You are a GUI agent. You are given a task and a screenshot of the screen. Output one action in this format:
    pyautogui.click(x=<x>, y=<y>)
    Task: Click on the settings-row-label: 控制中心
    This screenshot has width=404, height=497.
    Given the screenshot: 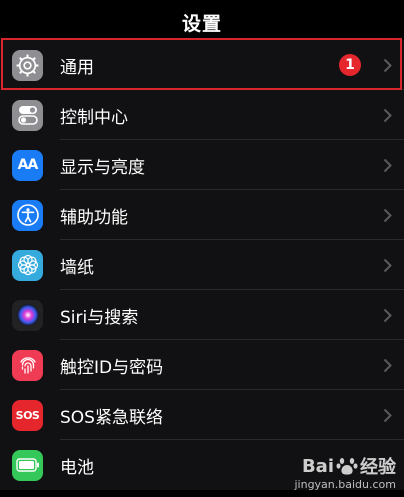 What is the action you would take?
    pyautogui.click(x=94, y=117)
    